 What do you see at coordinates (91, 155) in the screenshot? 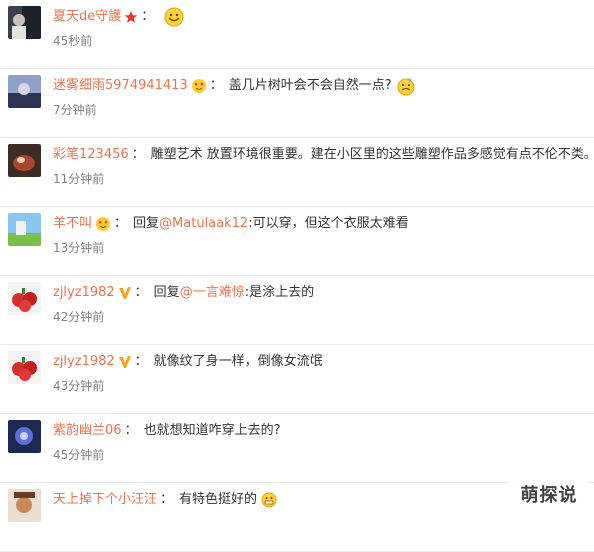
I see `username-link: 彩笔123456` at bounding box center [91, 155].